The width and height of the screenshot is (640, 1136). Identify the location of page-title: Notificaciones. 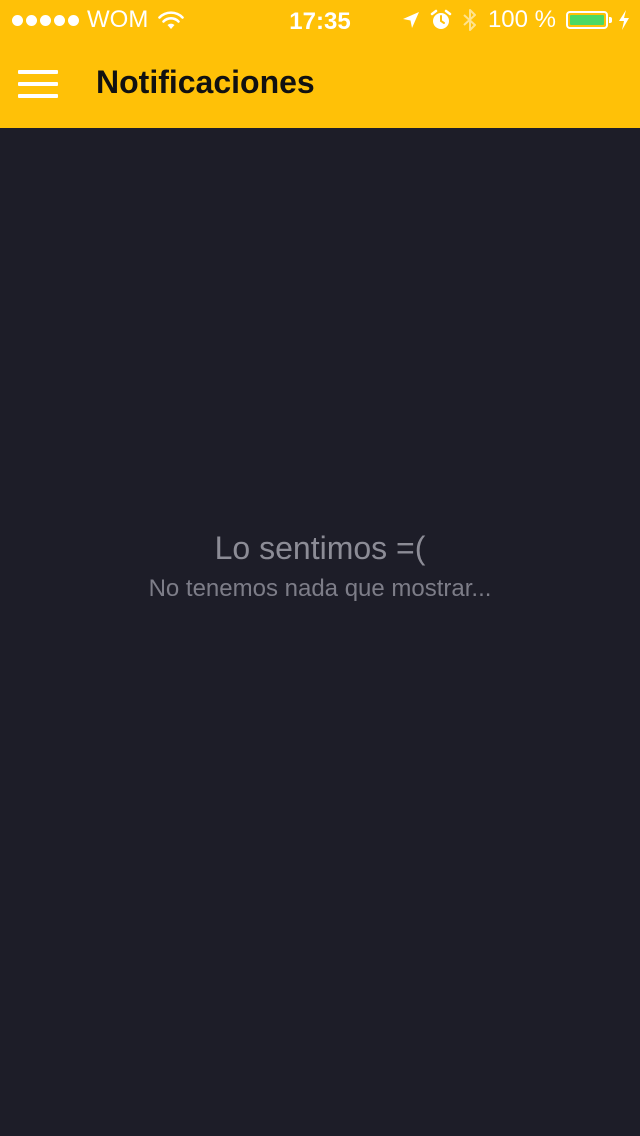
(205, 82).